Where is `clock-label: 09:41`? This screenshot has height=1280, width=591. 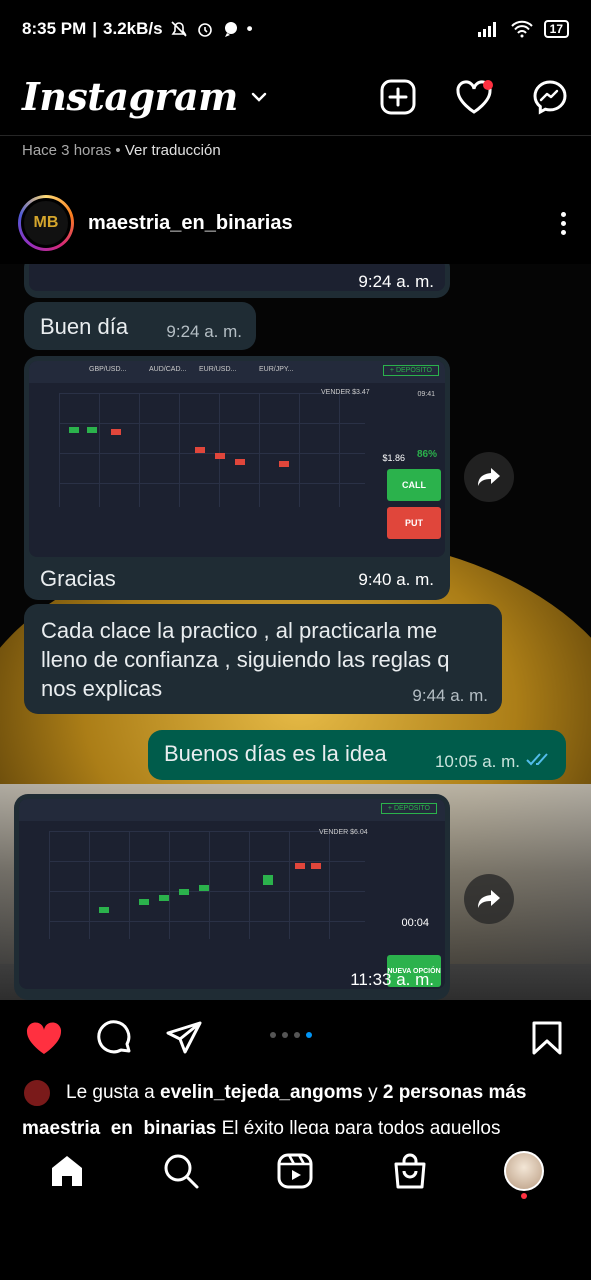
clock-label: 09:41 is located at coordinates (426, 394).